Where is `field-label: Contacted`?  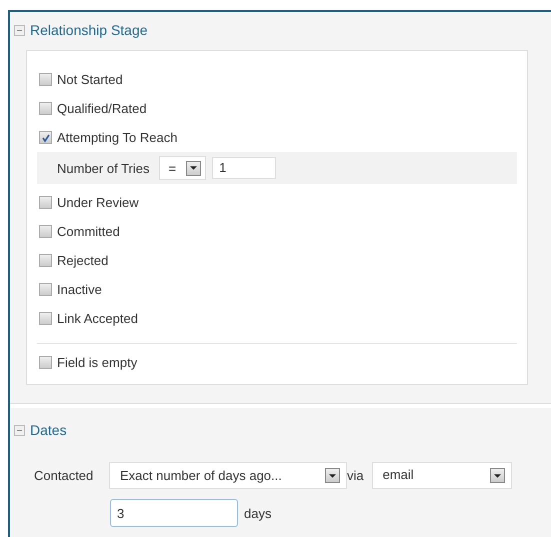 field-label: Contacted is located at coordinates (64, 475).